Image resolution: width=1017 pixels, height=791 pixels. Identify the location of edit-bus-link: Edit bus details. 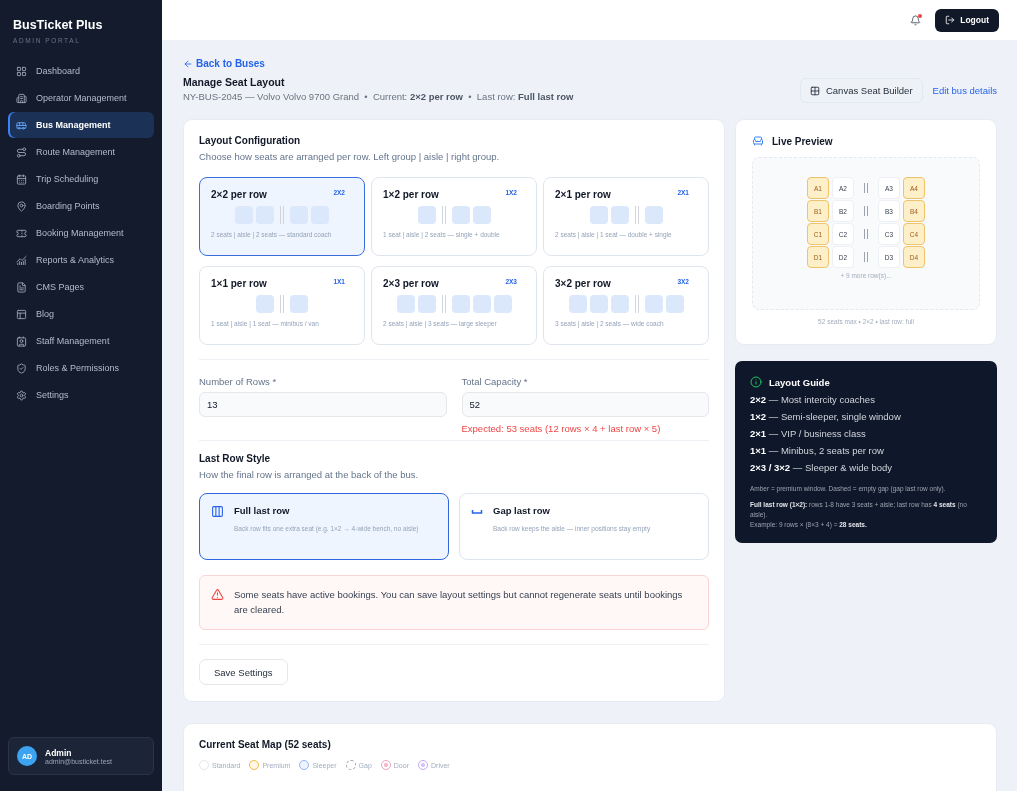
(964, 90).